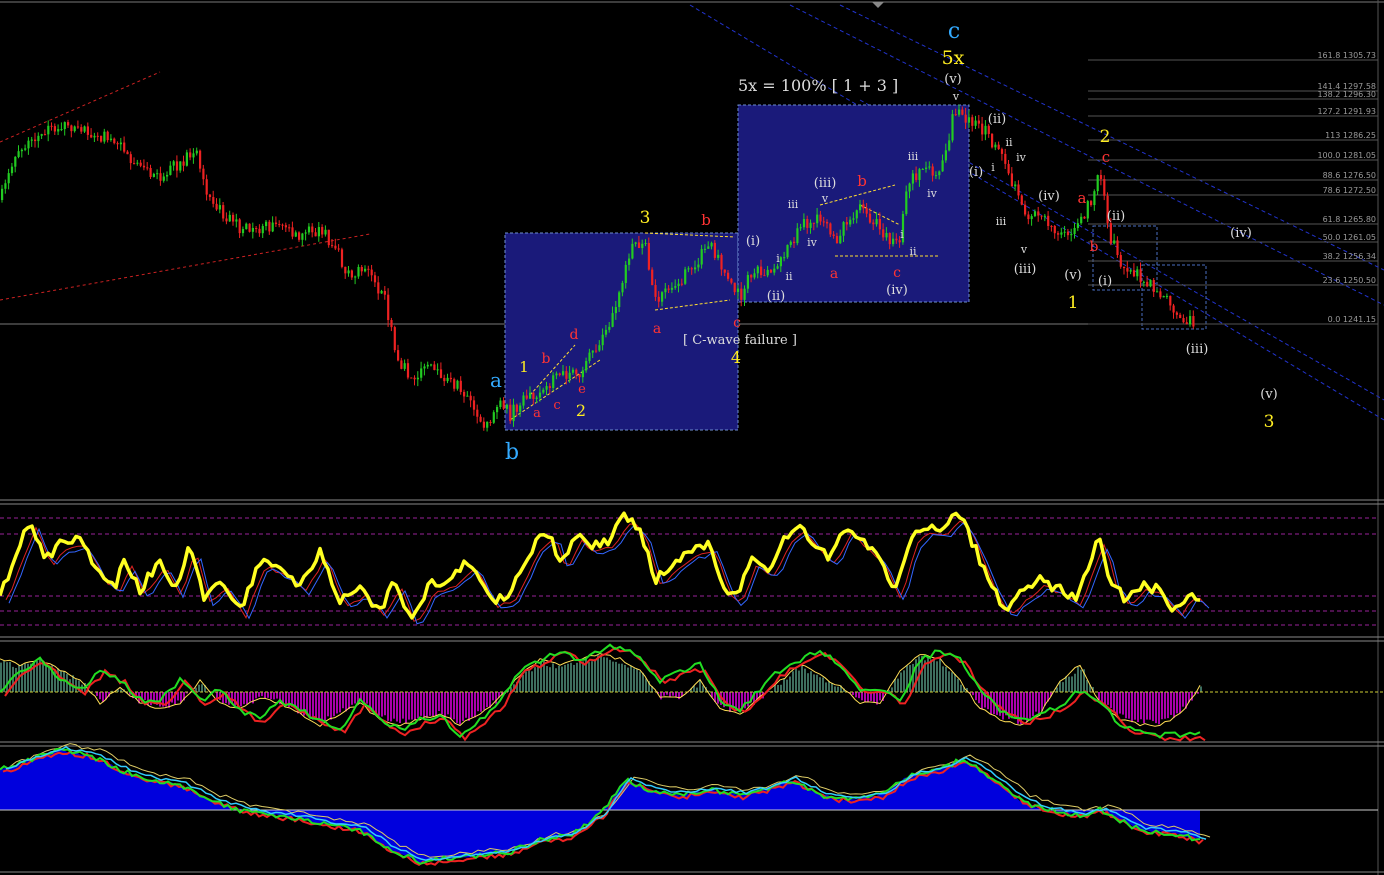 This screenshot has height=875, width=1384. Describe the element at coordinates (1349, 280) in the screenshot. I see `fib-level-label: 23.6 1250.50` at that location.